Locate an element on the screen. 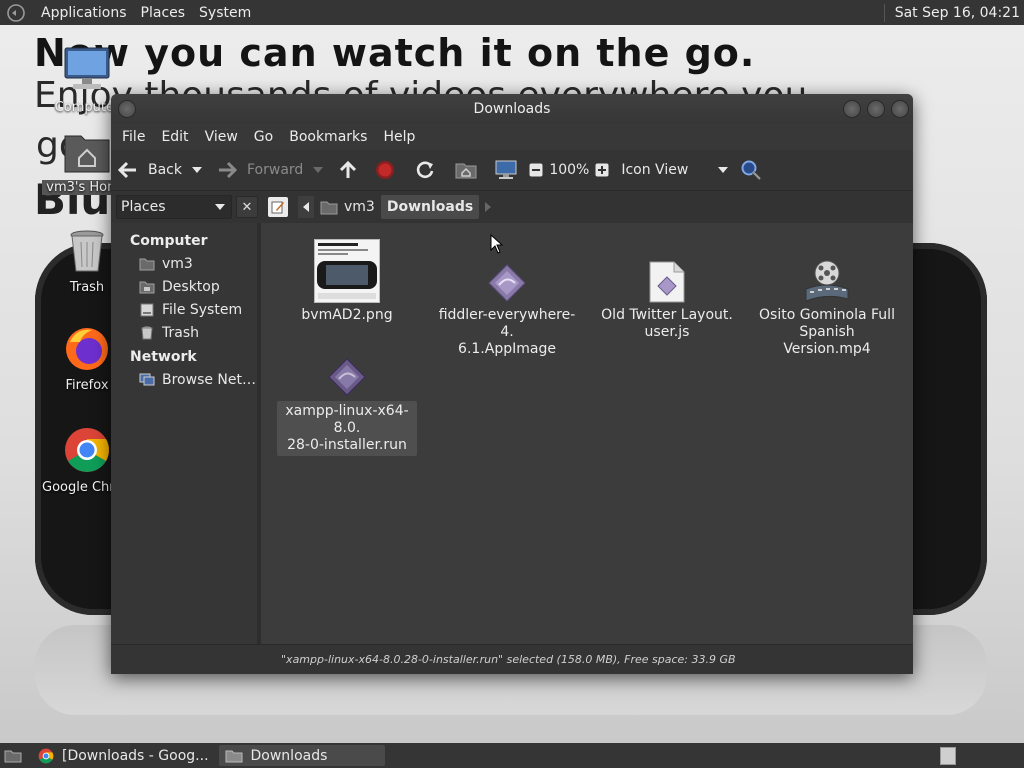  sidebar-item-desktop: Desktop is located at coordinates (184, 287).